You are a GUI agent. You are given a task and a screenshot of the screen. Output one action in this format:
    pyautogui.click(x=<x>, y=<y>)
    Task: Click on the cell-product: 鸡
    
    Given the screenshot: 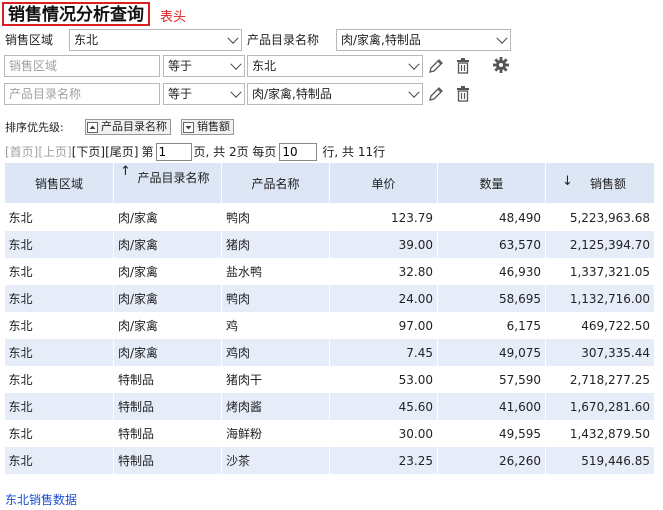 What is the action you would take?
    pyautogui.click(x=275, y=325)
    